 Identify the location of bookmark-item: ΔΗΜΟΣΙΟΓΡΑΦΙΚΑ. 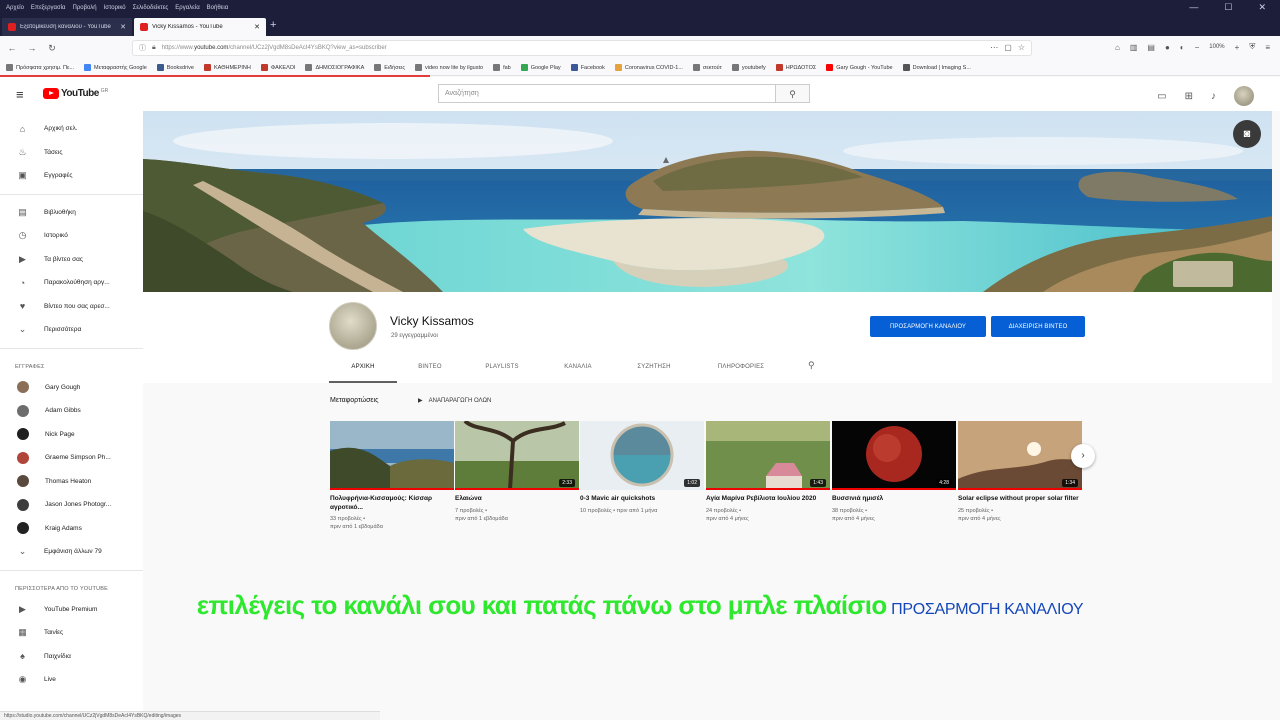
(334, 67).